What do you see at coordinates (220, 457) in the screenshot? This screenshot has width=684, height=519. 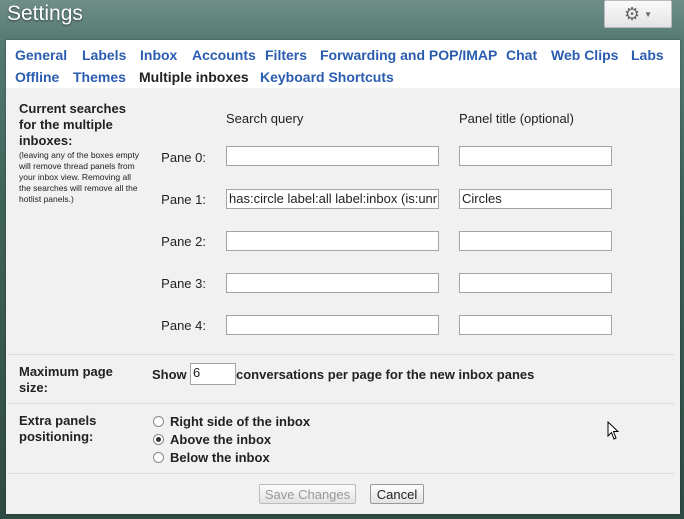 I see `position-below-label: Below the inbox` at bounding box center [220, 457].